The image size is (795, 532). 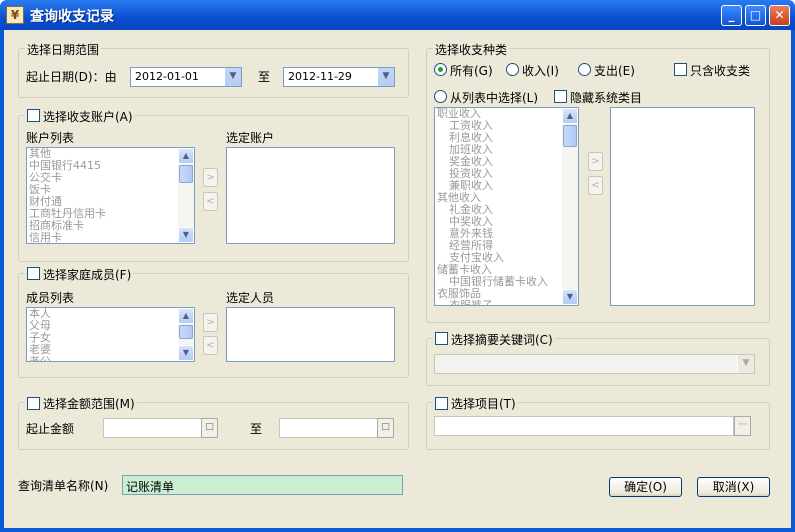 I want to click on account-list-label: 账户列表, so click(x=50, y=138).